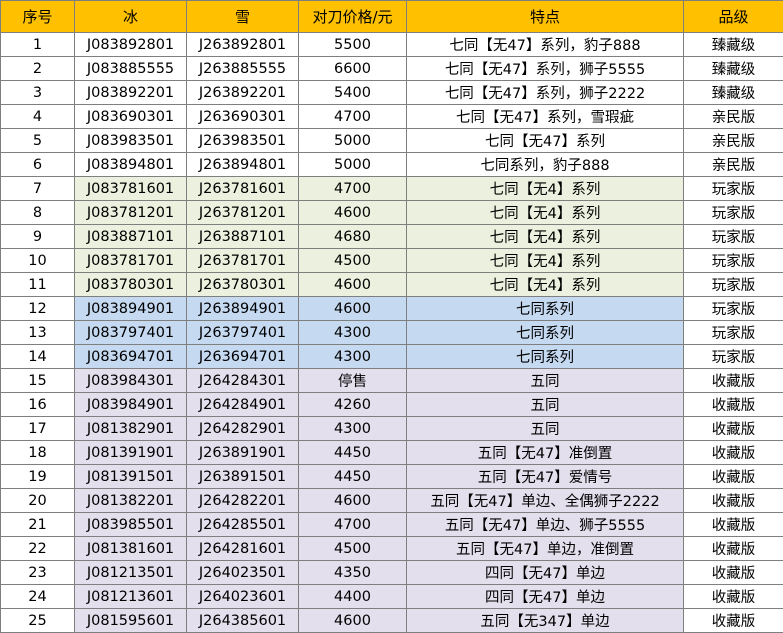 The image size is (783, 633). What do you see at coordinates (243, 573) in the screenshot?
I see `cell-snow: J264023501` at bounding box center [243, 573].